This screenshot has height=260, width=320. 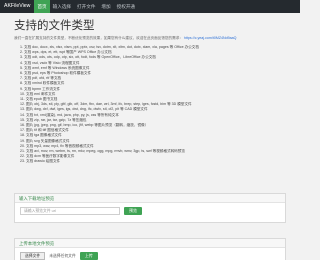 What do you see at coordinates (105, 6) in the screenshot?
I see `nav-item-add: 增加` at bounding box center [105, 6].